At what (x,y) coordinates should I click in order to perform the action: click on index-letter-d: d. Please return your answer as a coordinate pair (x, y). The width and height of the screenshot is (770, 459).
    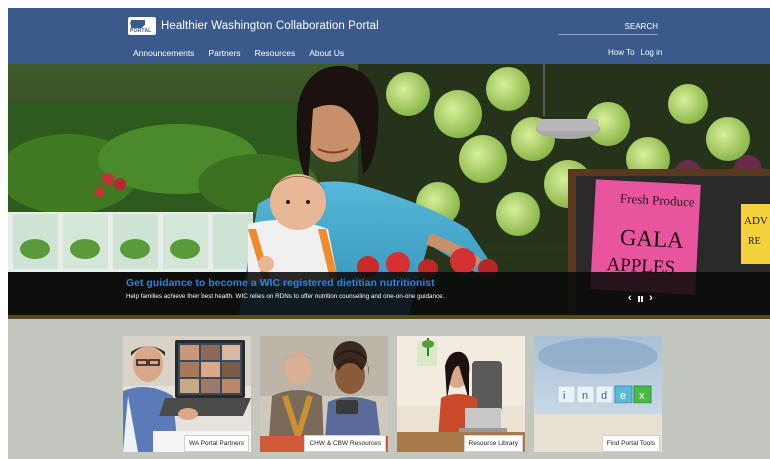
    Looking at the image, I should click on (604, 396).